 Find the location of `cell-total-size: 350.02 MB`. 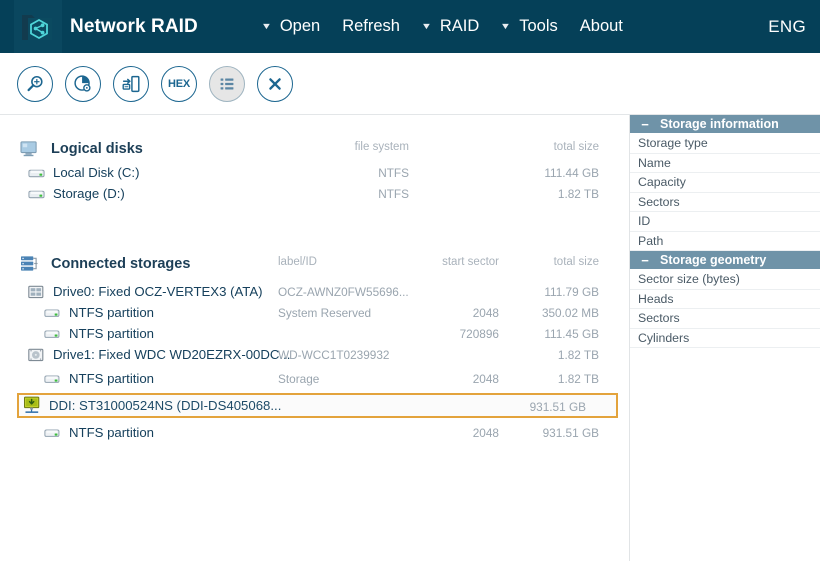

cell-total-size: 350.02 MB is located at coordinates (570, 313).